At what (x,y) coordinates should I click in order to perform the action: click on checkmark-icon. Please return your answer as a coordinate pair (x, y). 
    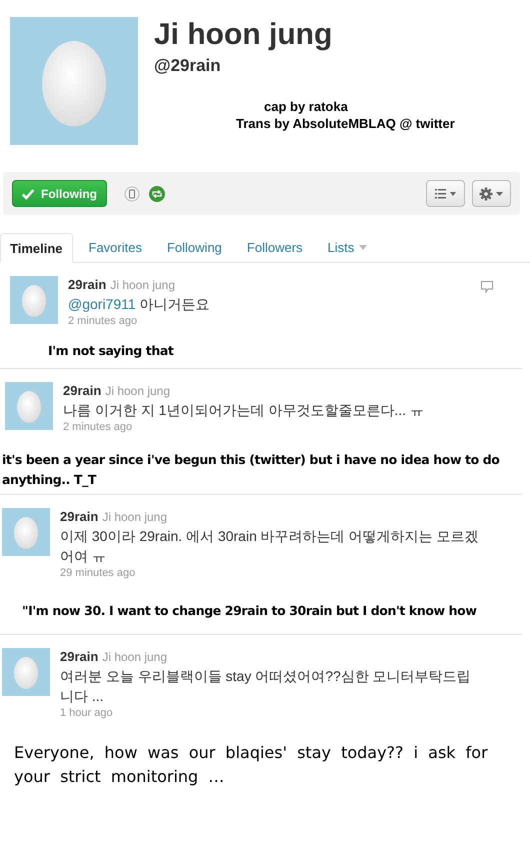
    Looking at the image, I should click on (28, 193).